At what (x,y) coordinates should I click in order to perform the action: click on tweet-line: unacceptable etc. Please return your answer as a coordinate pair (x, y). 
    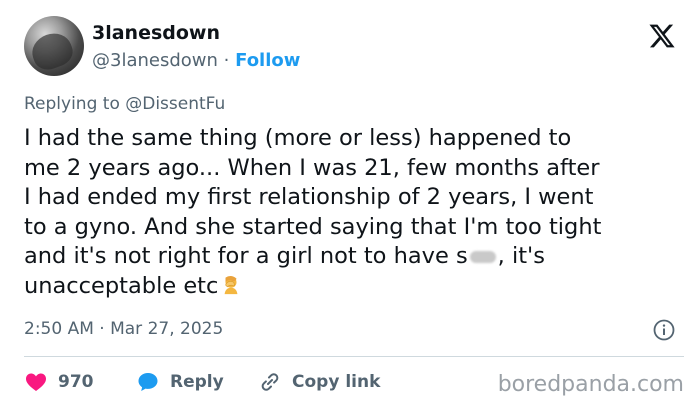
    Looking at the image, I should click on (354, 287).